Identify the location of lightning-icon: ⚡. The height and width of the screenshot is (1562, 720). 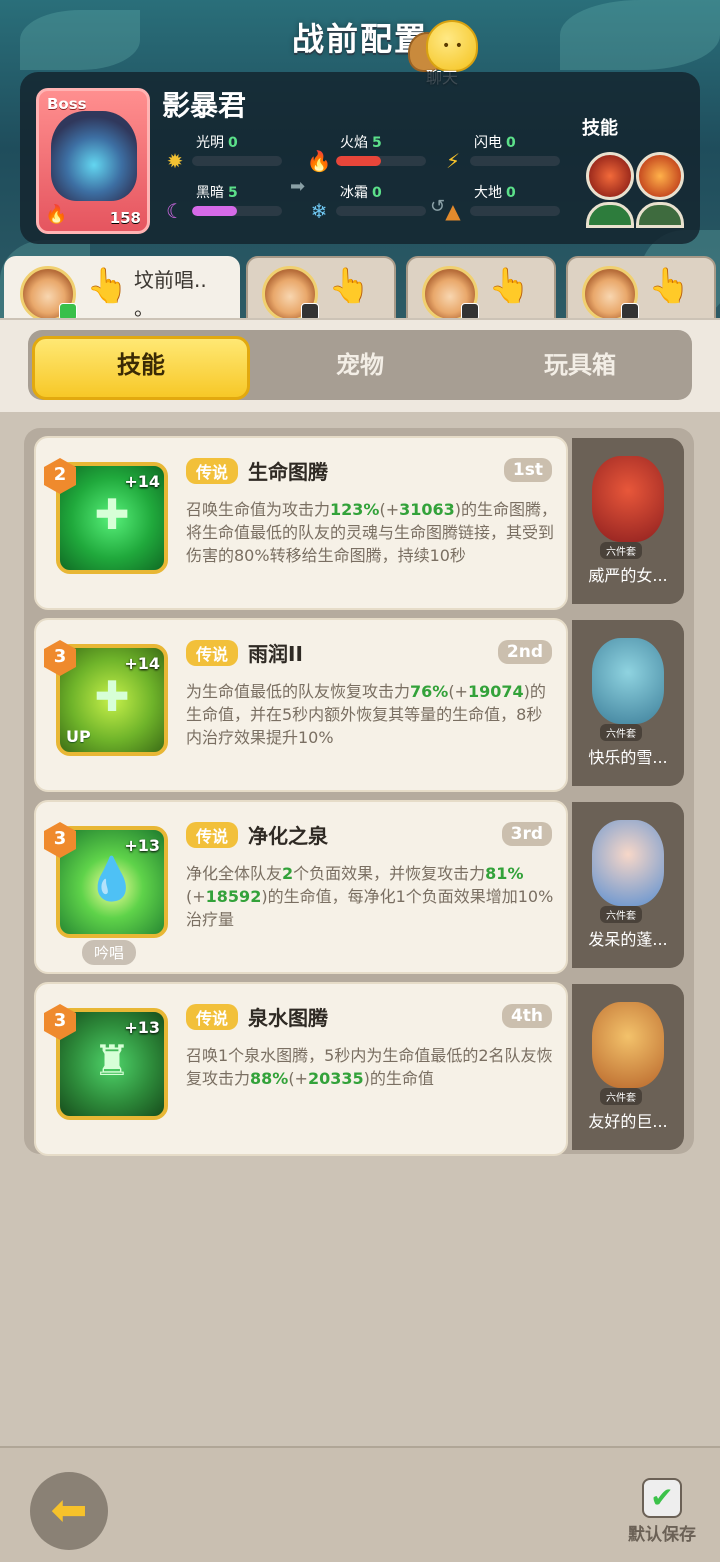
(453, 161).